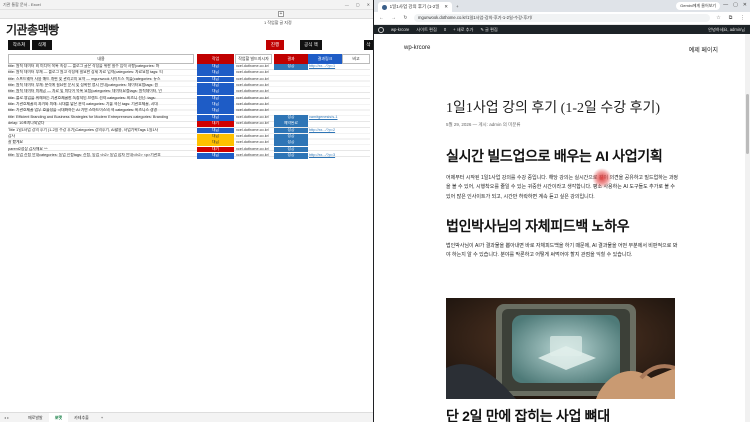 This screenshot has width=750, height=422. What do you see at coordinates (393, 18) in the screenshot?
I see `forward-icon: →` at bounding box center [393, 18].